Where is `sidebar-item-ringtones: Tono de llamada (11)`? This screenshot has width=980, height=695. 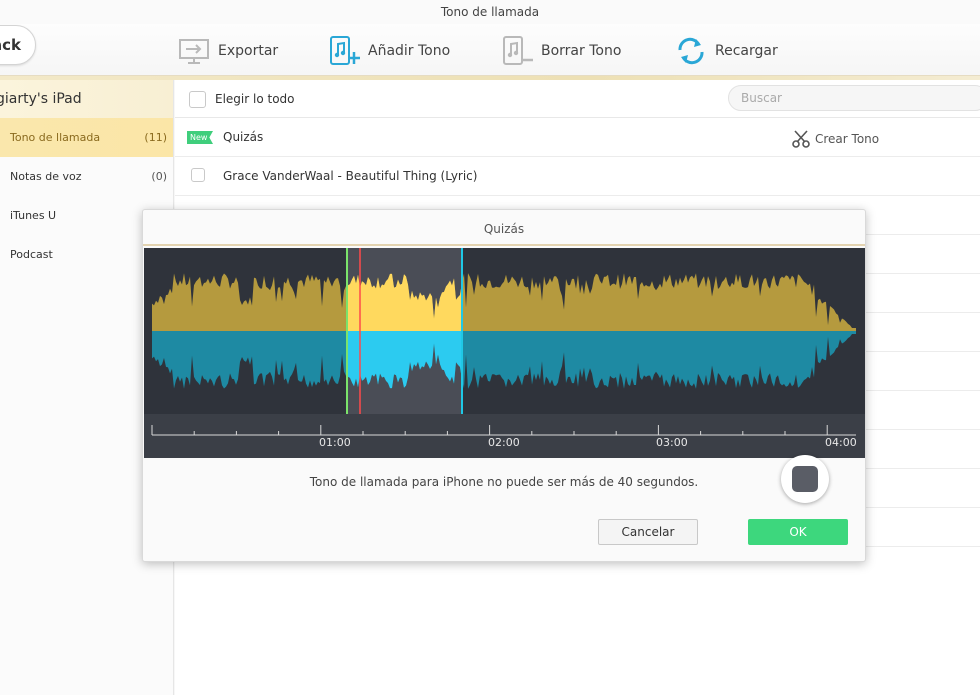
sidebar-item-ringtones: Tono de llamada (11) is located at coordinates (86, 137).